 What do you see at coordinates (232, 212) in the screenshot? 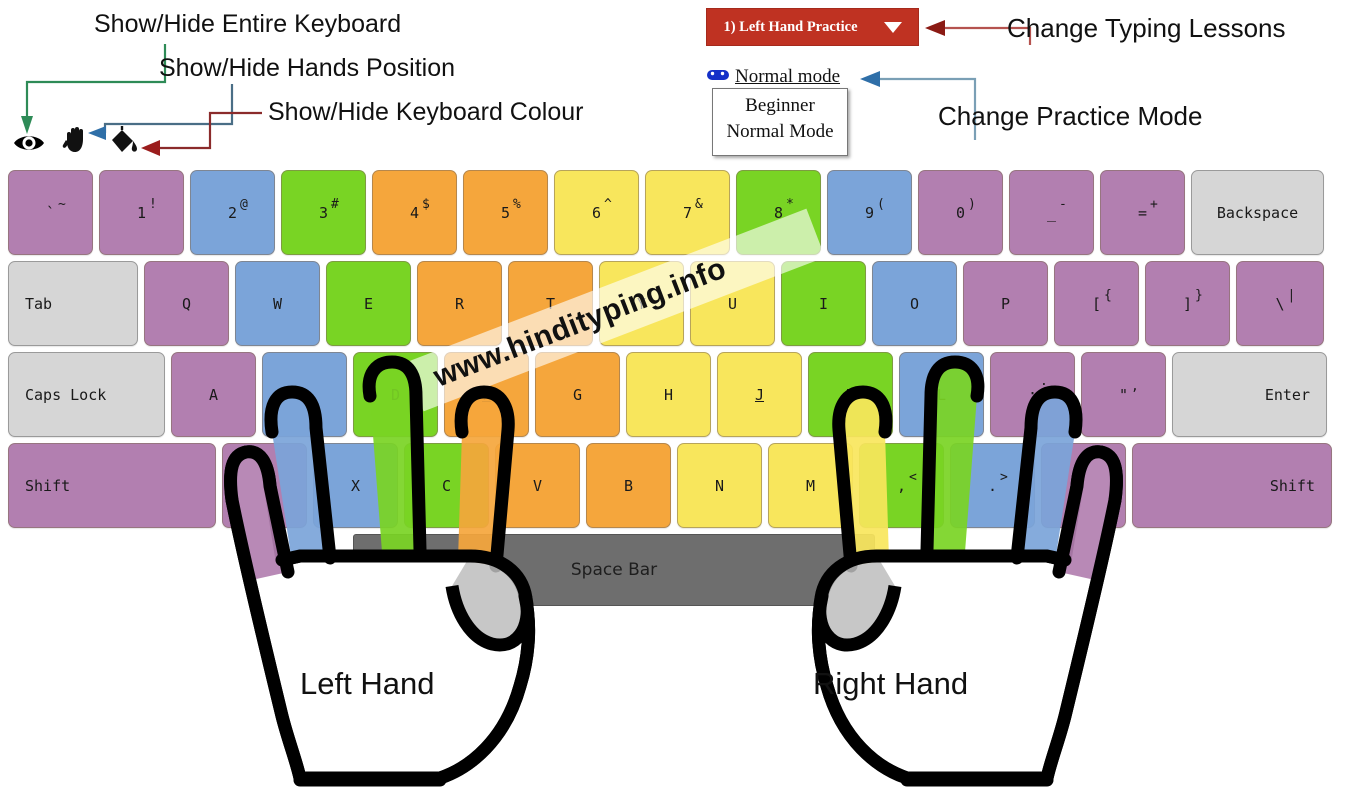
I see `key-2: 2 @` at bounding box center [232, 212].